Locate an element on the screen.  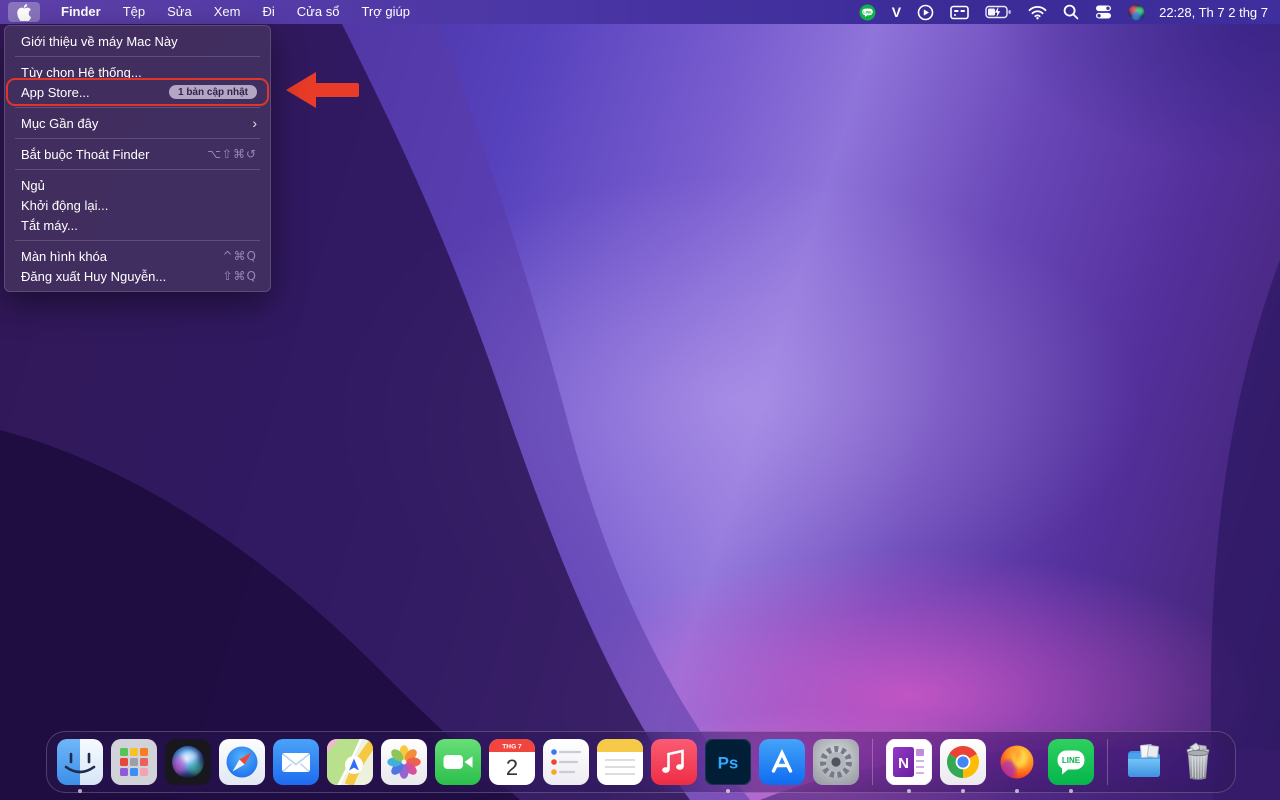
dock-photos-icon is located at coordinates (404, 762).